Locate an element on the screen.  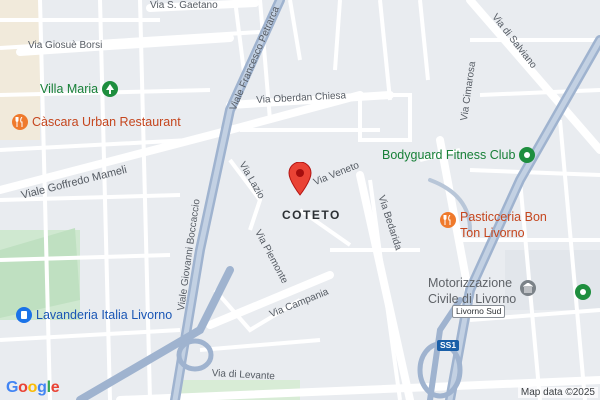
poi-unnamed-green is located at coordinates (583, 292).